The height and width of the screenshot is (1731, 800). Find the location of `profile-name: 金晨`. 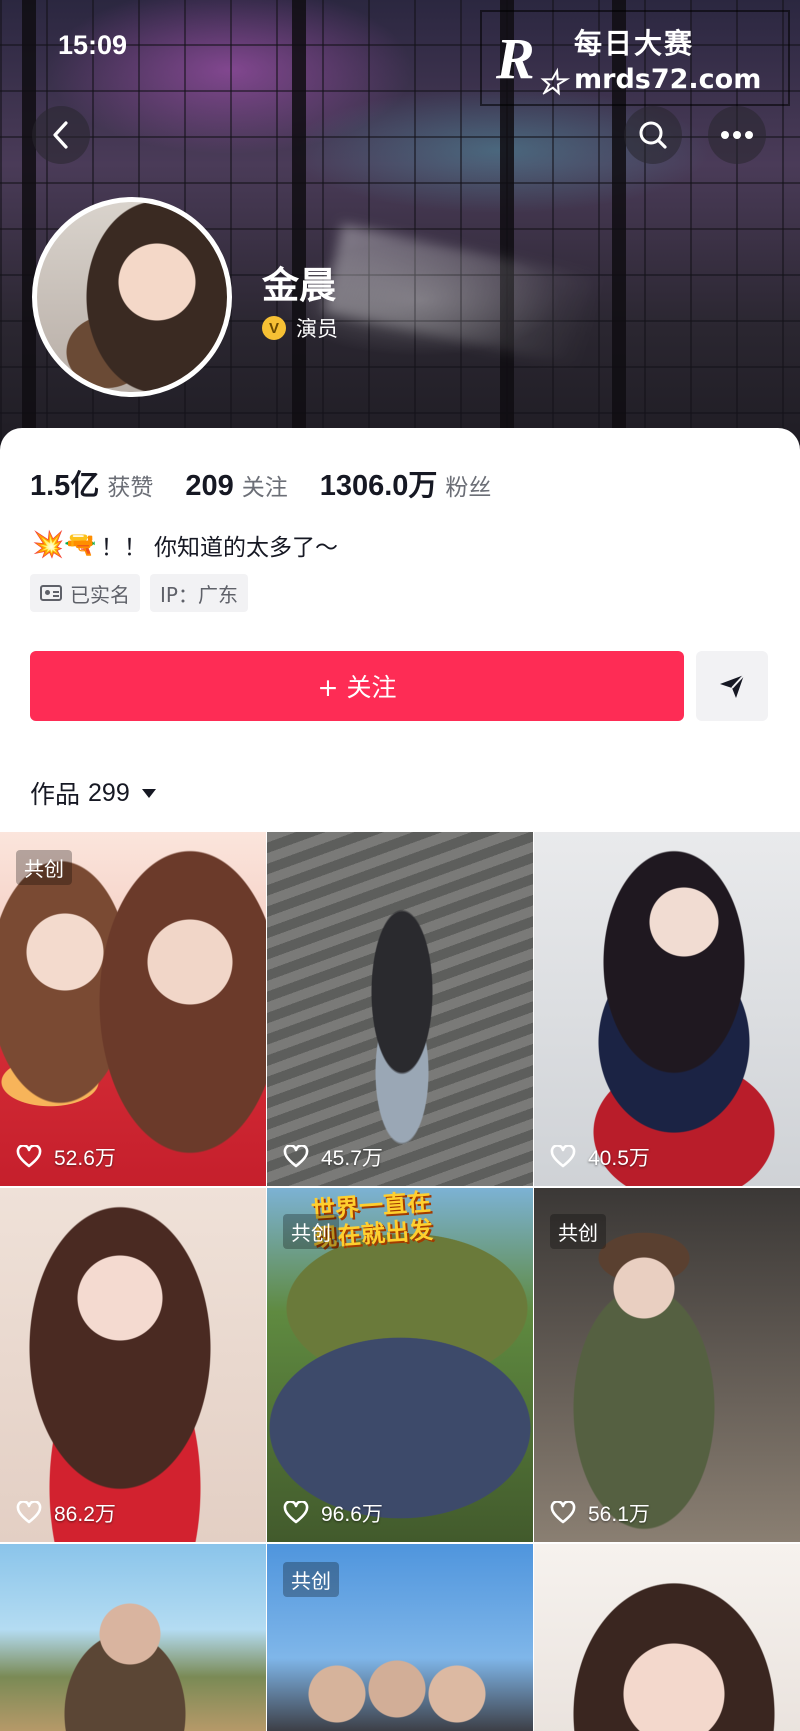

profile-name: 金晨 is located at coordinates (299, 285).